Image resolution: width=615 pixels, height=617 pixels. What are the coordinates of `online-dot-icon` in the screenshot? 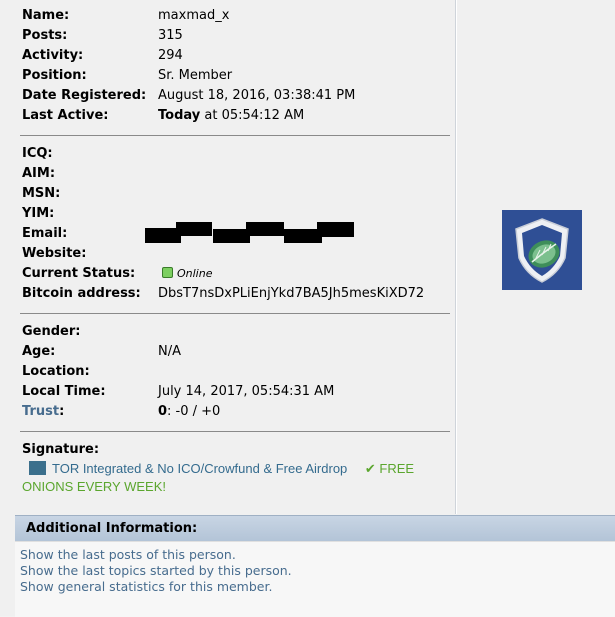 It's located at (167, 272).